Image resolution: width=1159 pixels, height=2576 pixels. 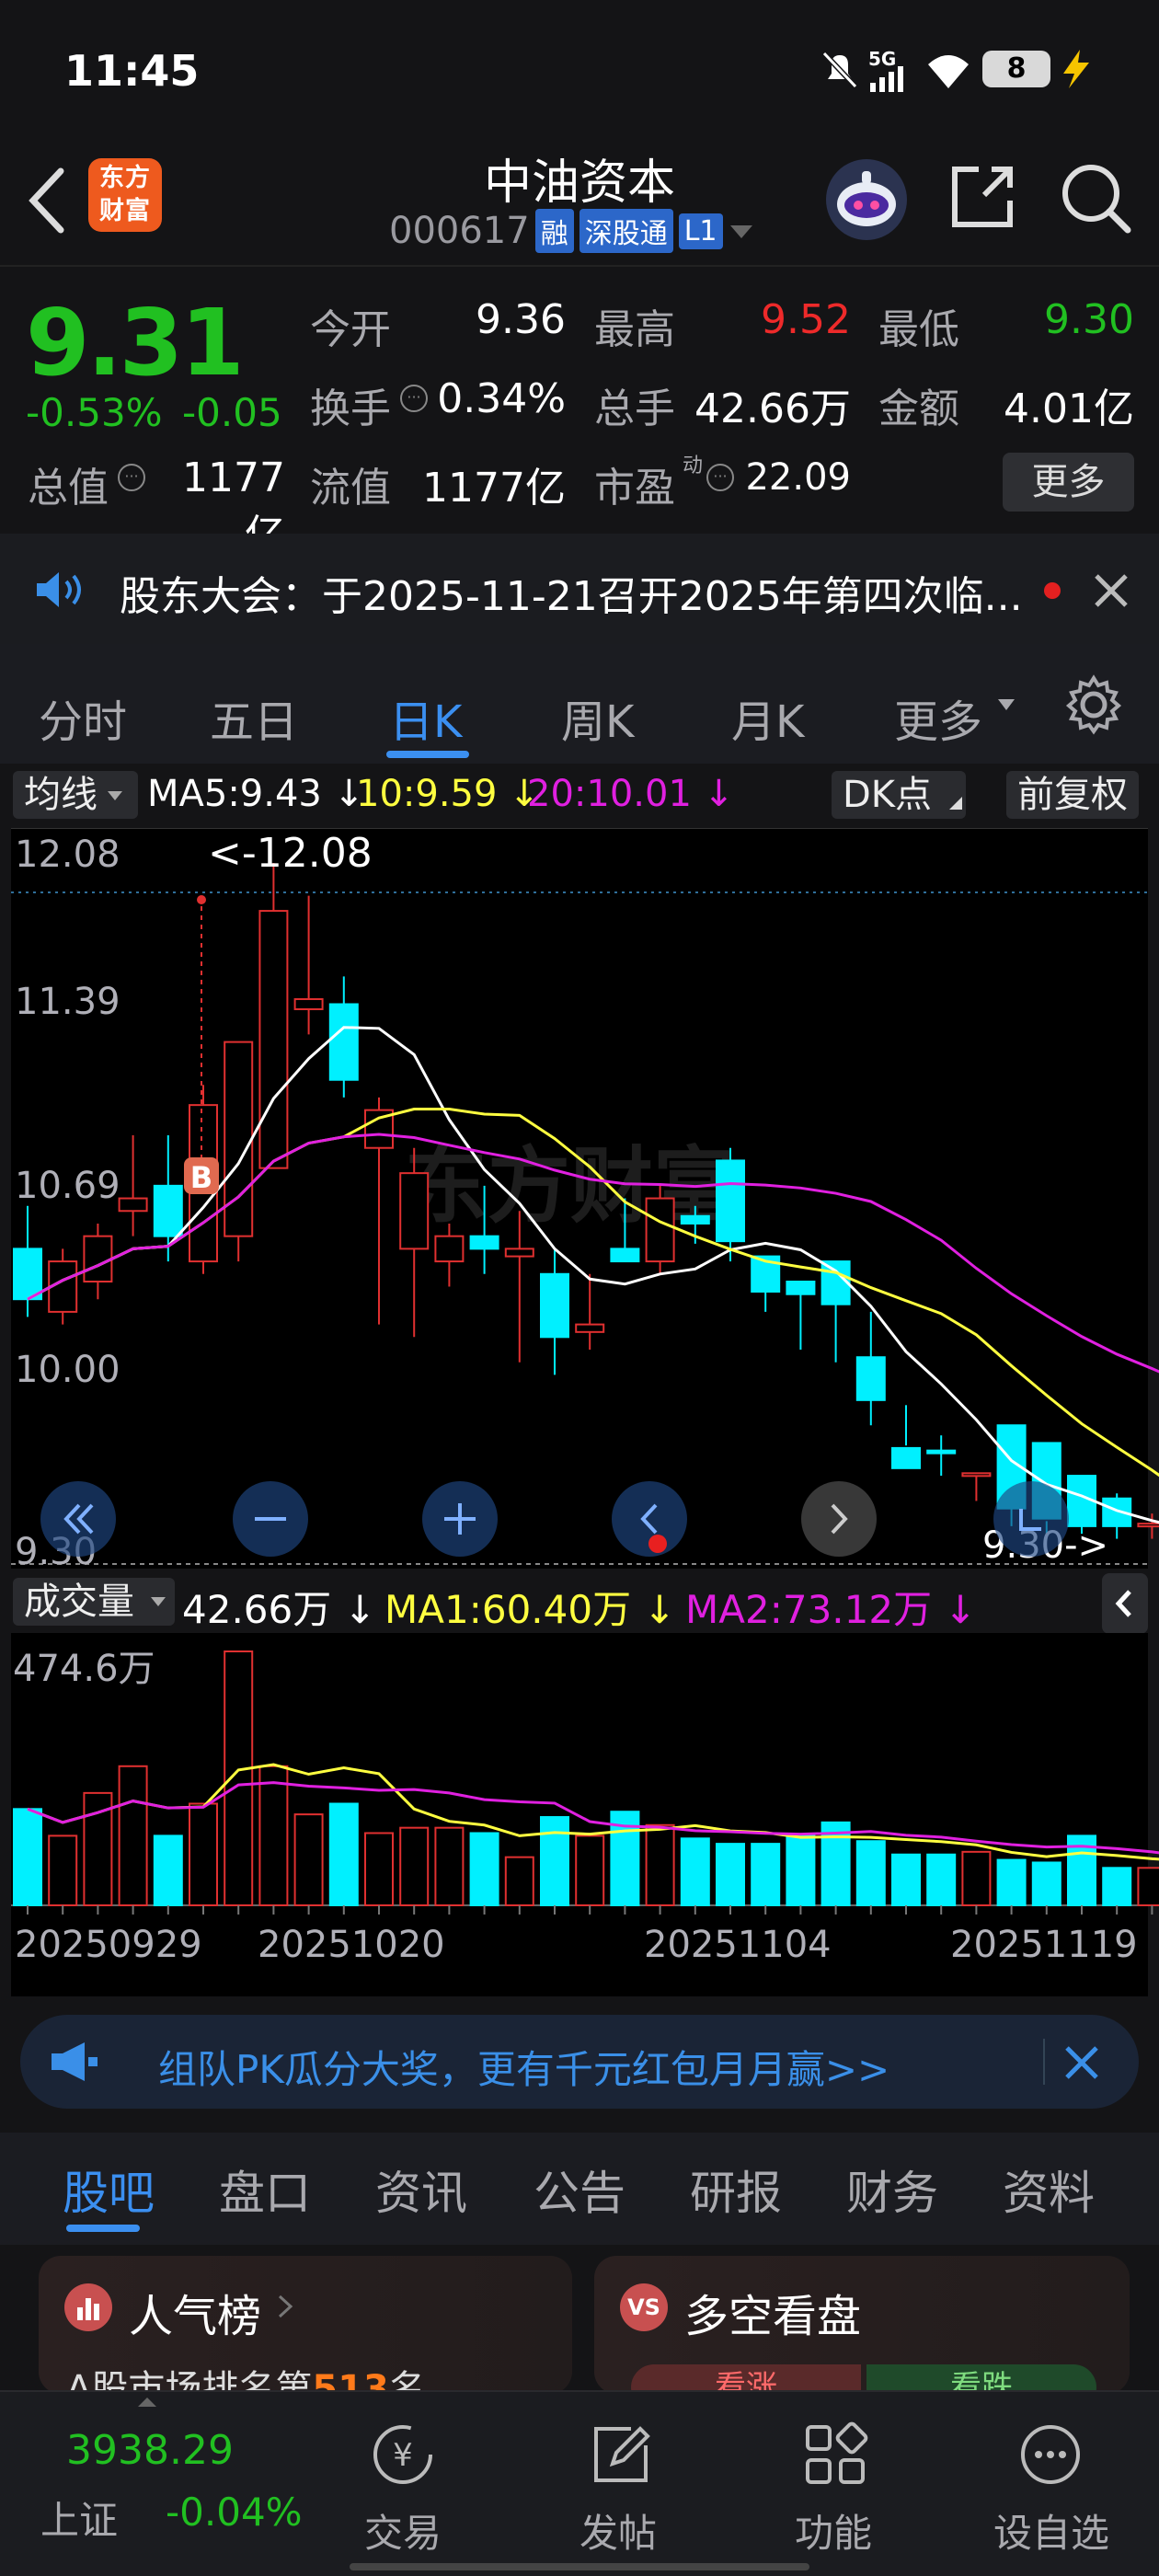 I want to click on tab-news: 资讯, so click(x=421, y=2189).